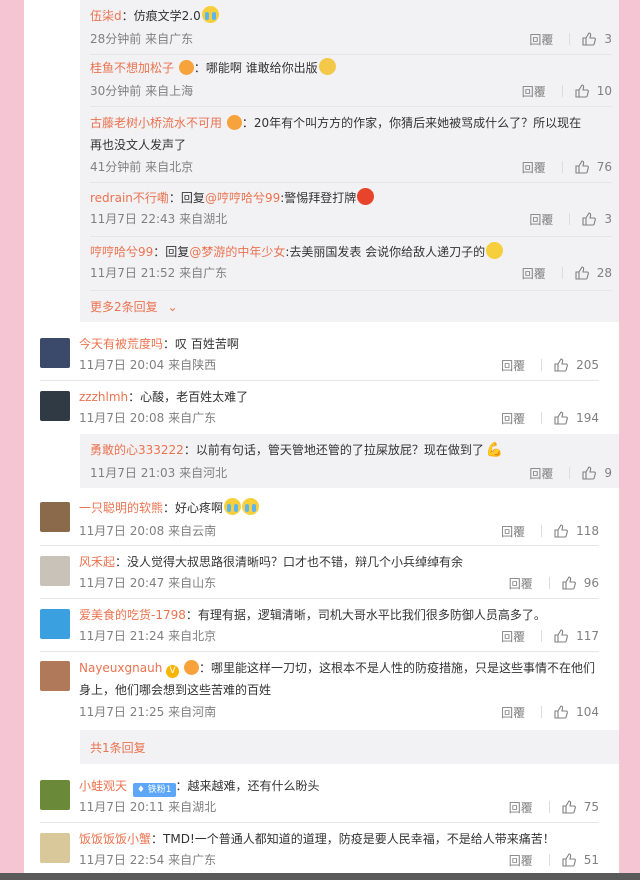 This screenshot has height=880, width=640. What do you see at coordinates (148, 636) in the screenshot?
I see `comment-meta: 11月7日 21:24 来自北京` at bounding box center [148, 636].